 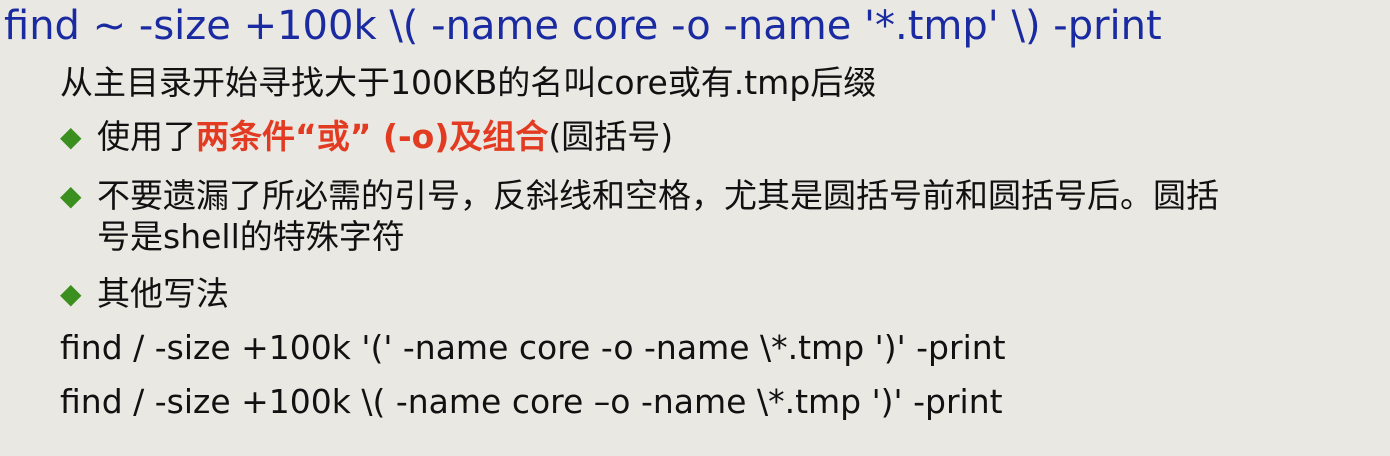 I want to click on bullet-alternatives-text: 其他写法, so click(x=163, y=293).